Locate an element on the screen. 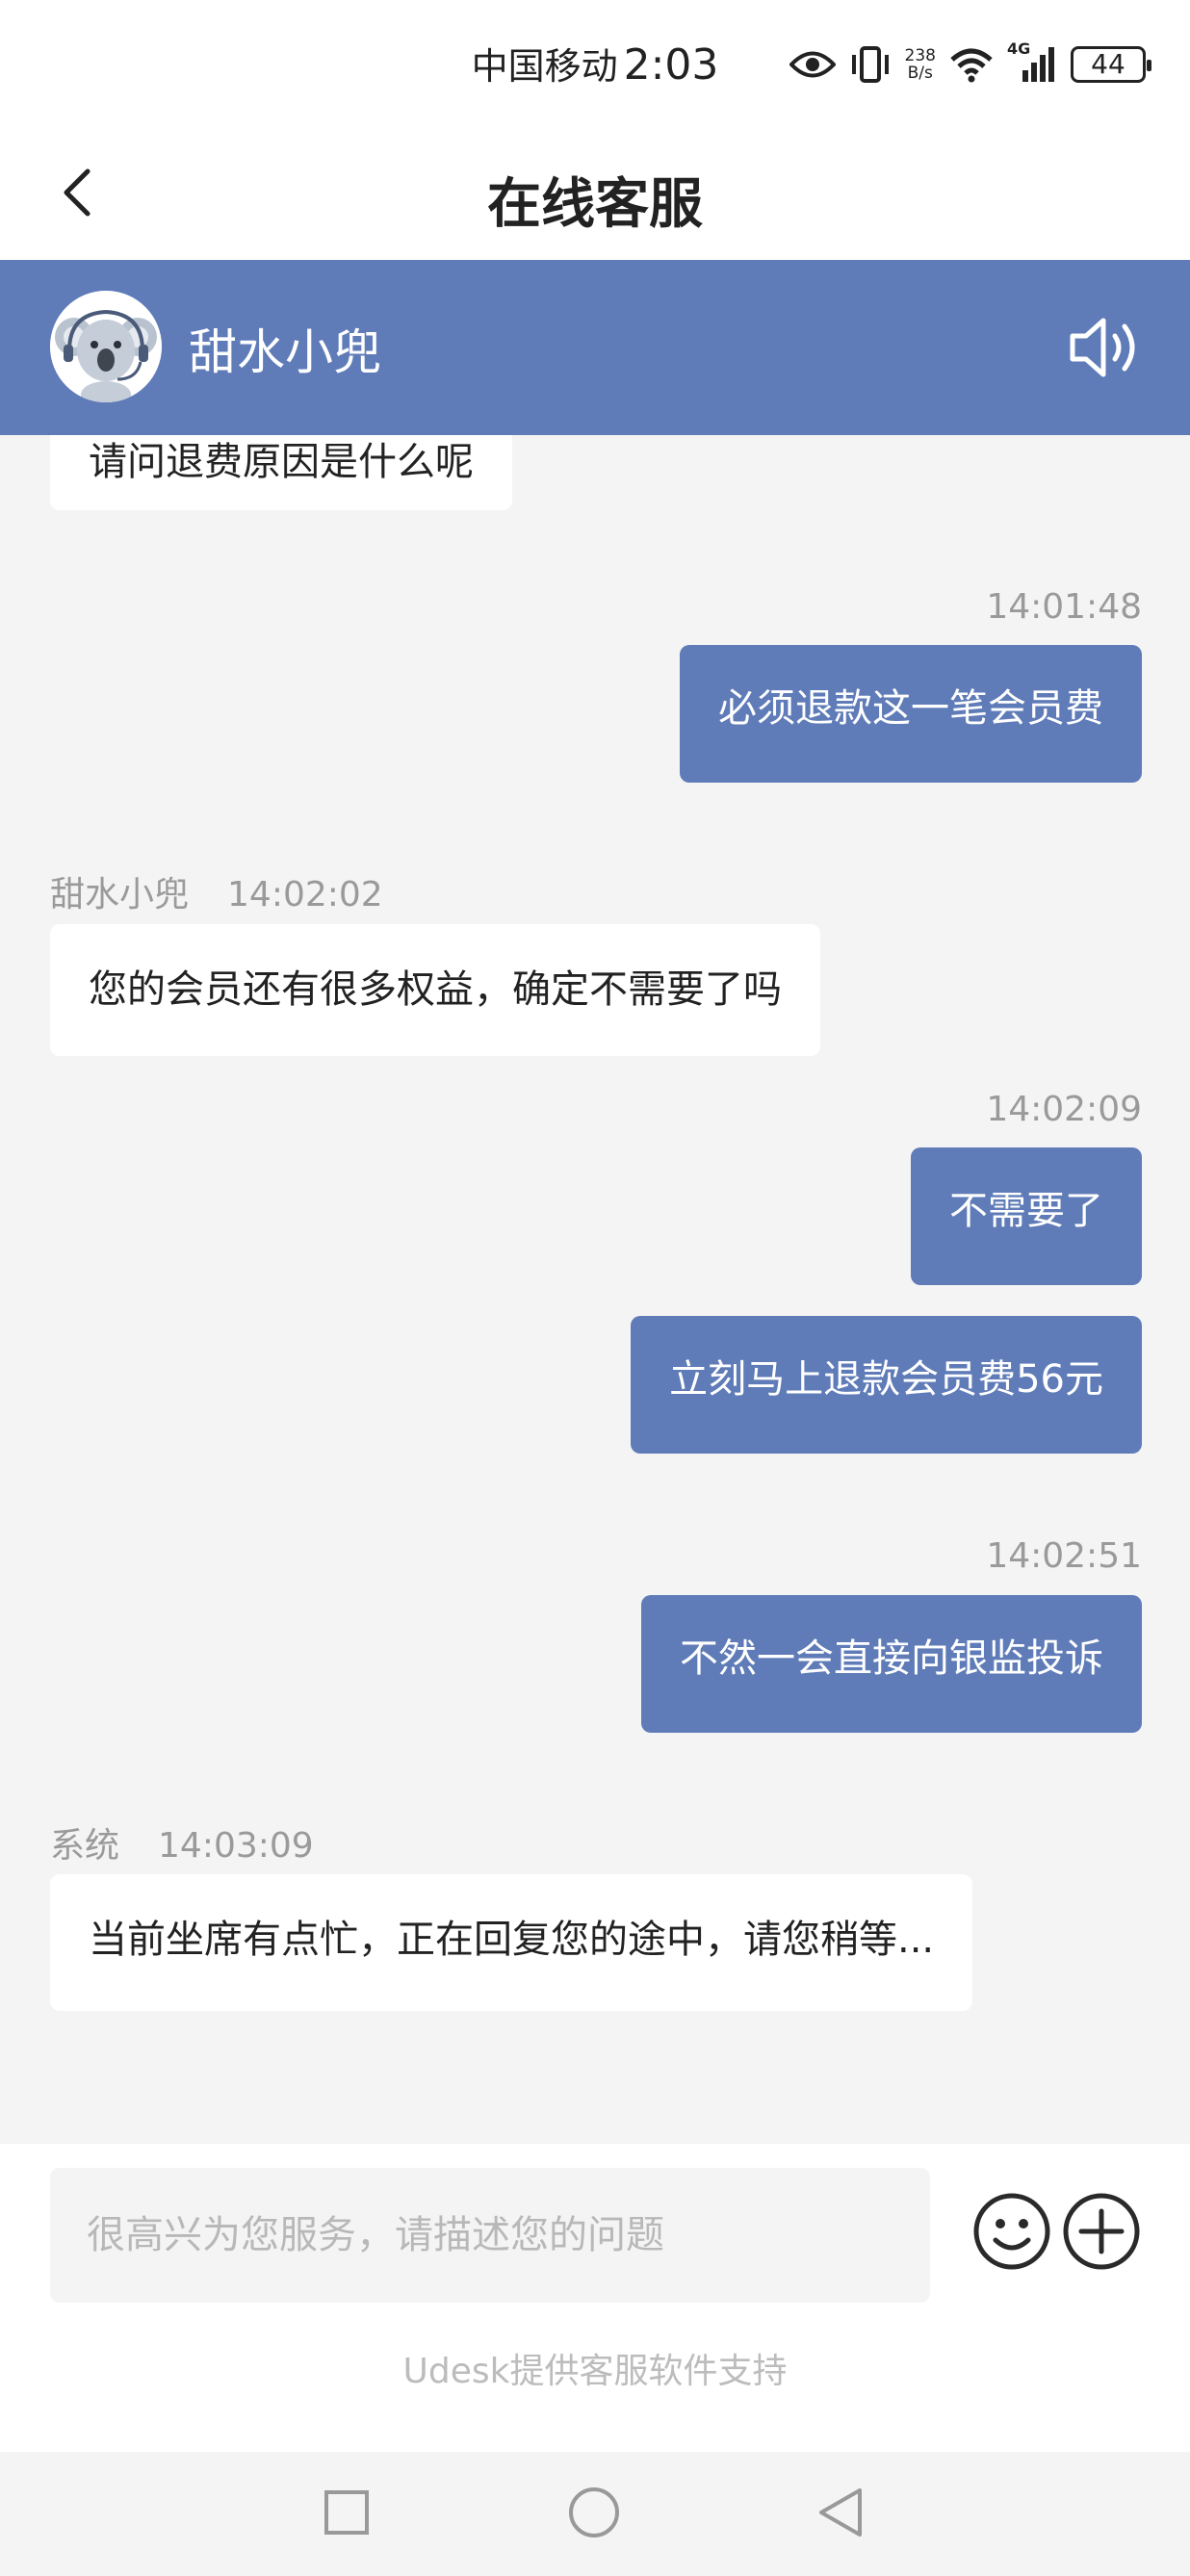 The width and height of the screenshot is (1190, 2576). smiley-icon is located at coordinates (1012, 2232).